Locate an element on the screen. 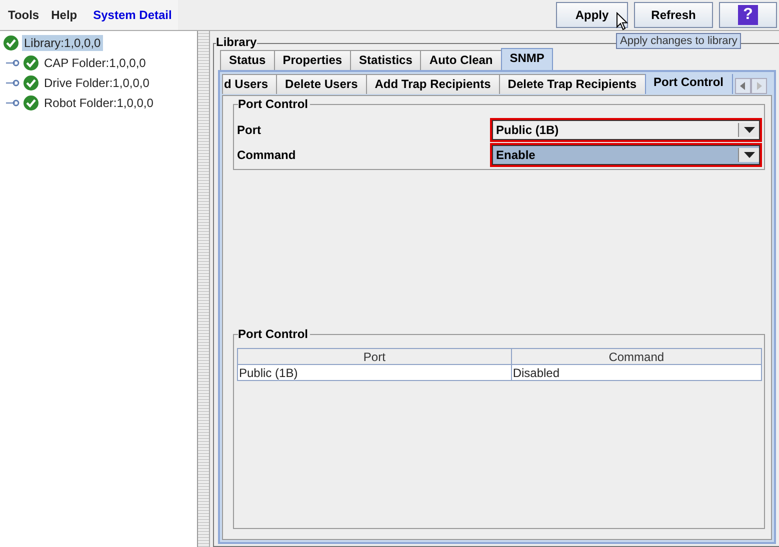 This screenshot has height=547, width=779. tree-item: CAP Folder:1,0,0,0 is located at coordinates (95, 63).